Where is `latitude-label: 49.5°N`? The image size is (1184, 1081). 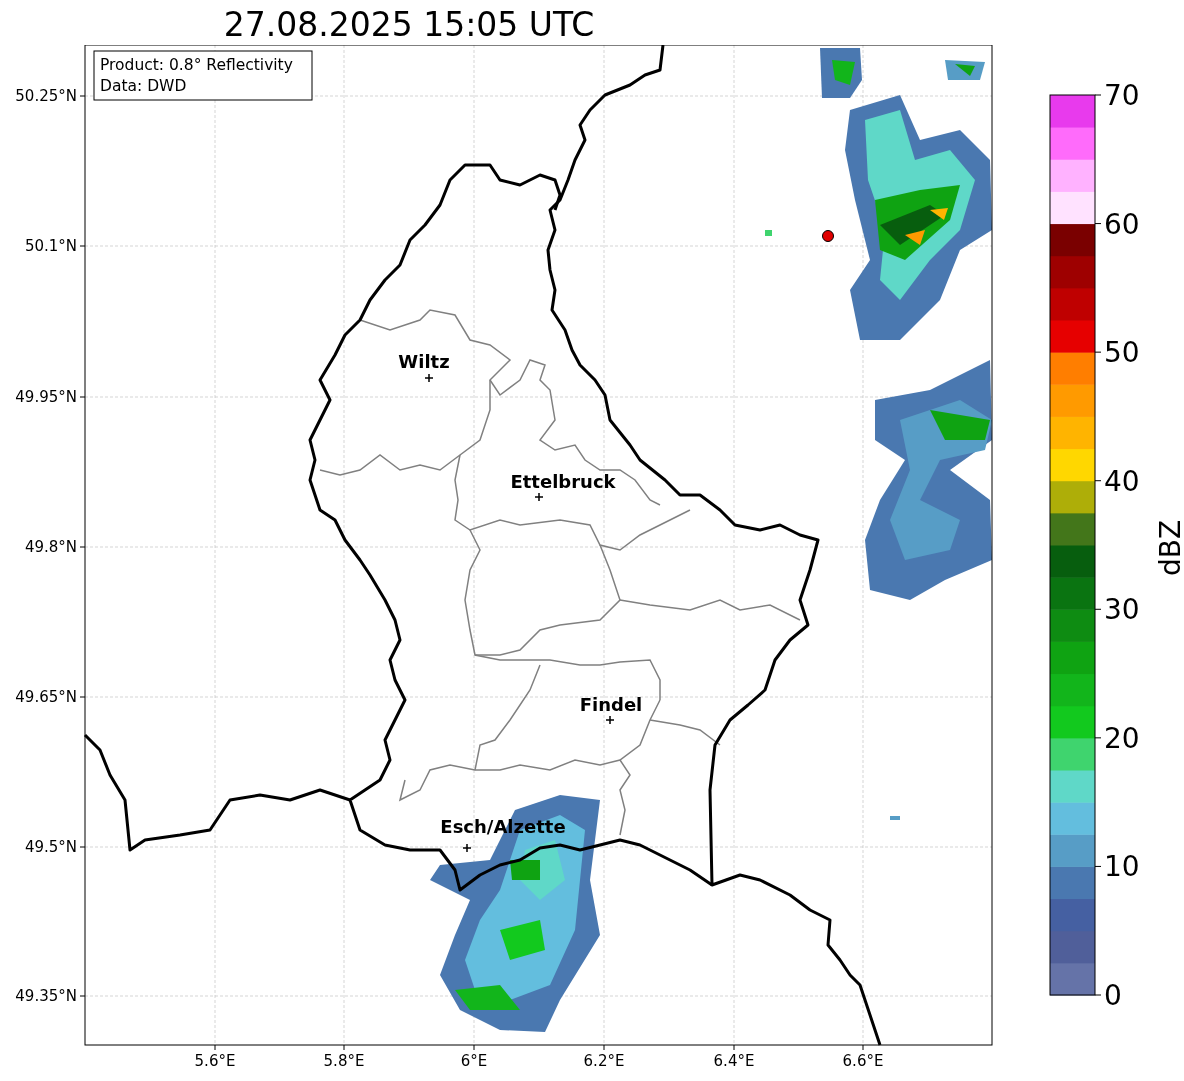 latitude-label: 49.5°N is located at coordinates (50, 847).